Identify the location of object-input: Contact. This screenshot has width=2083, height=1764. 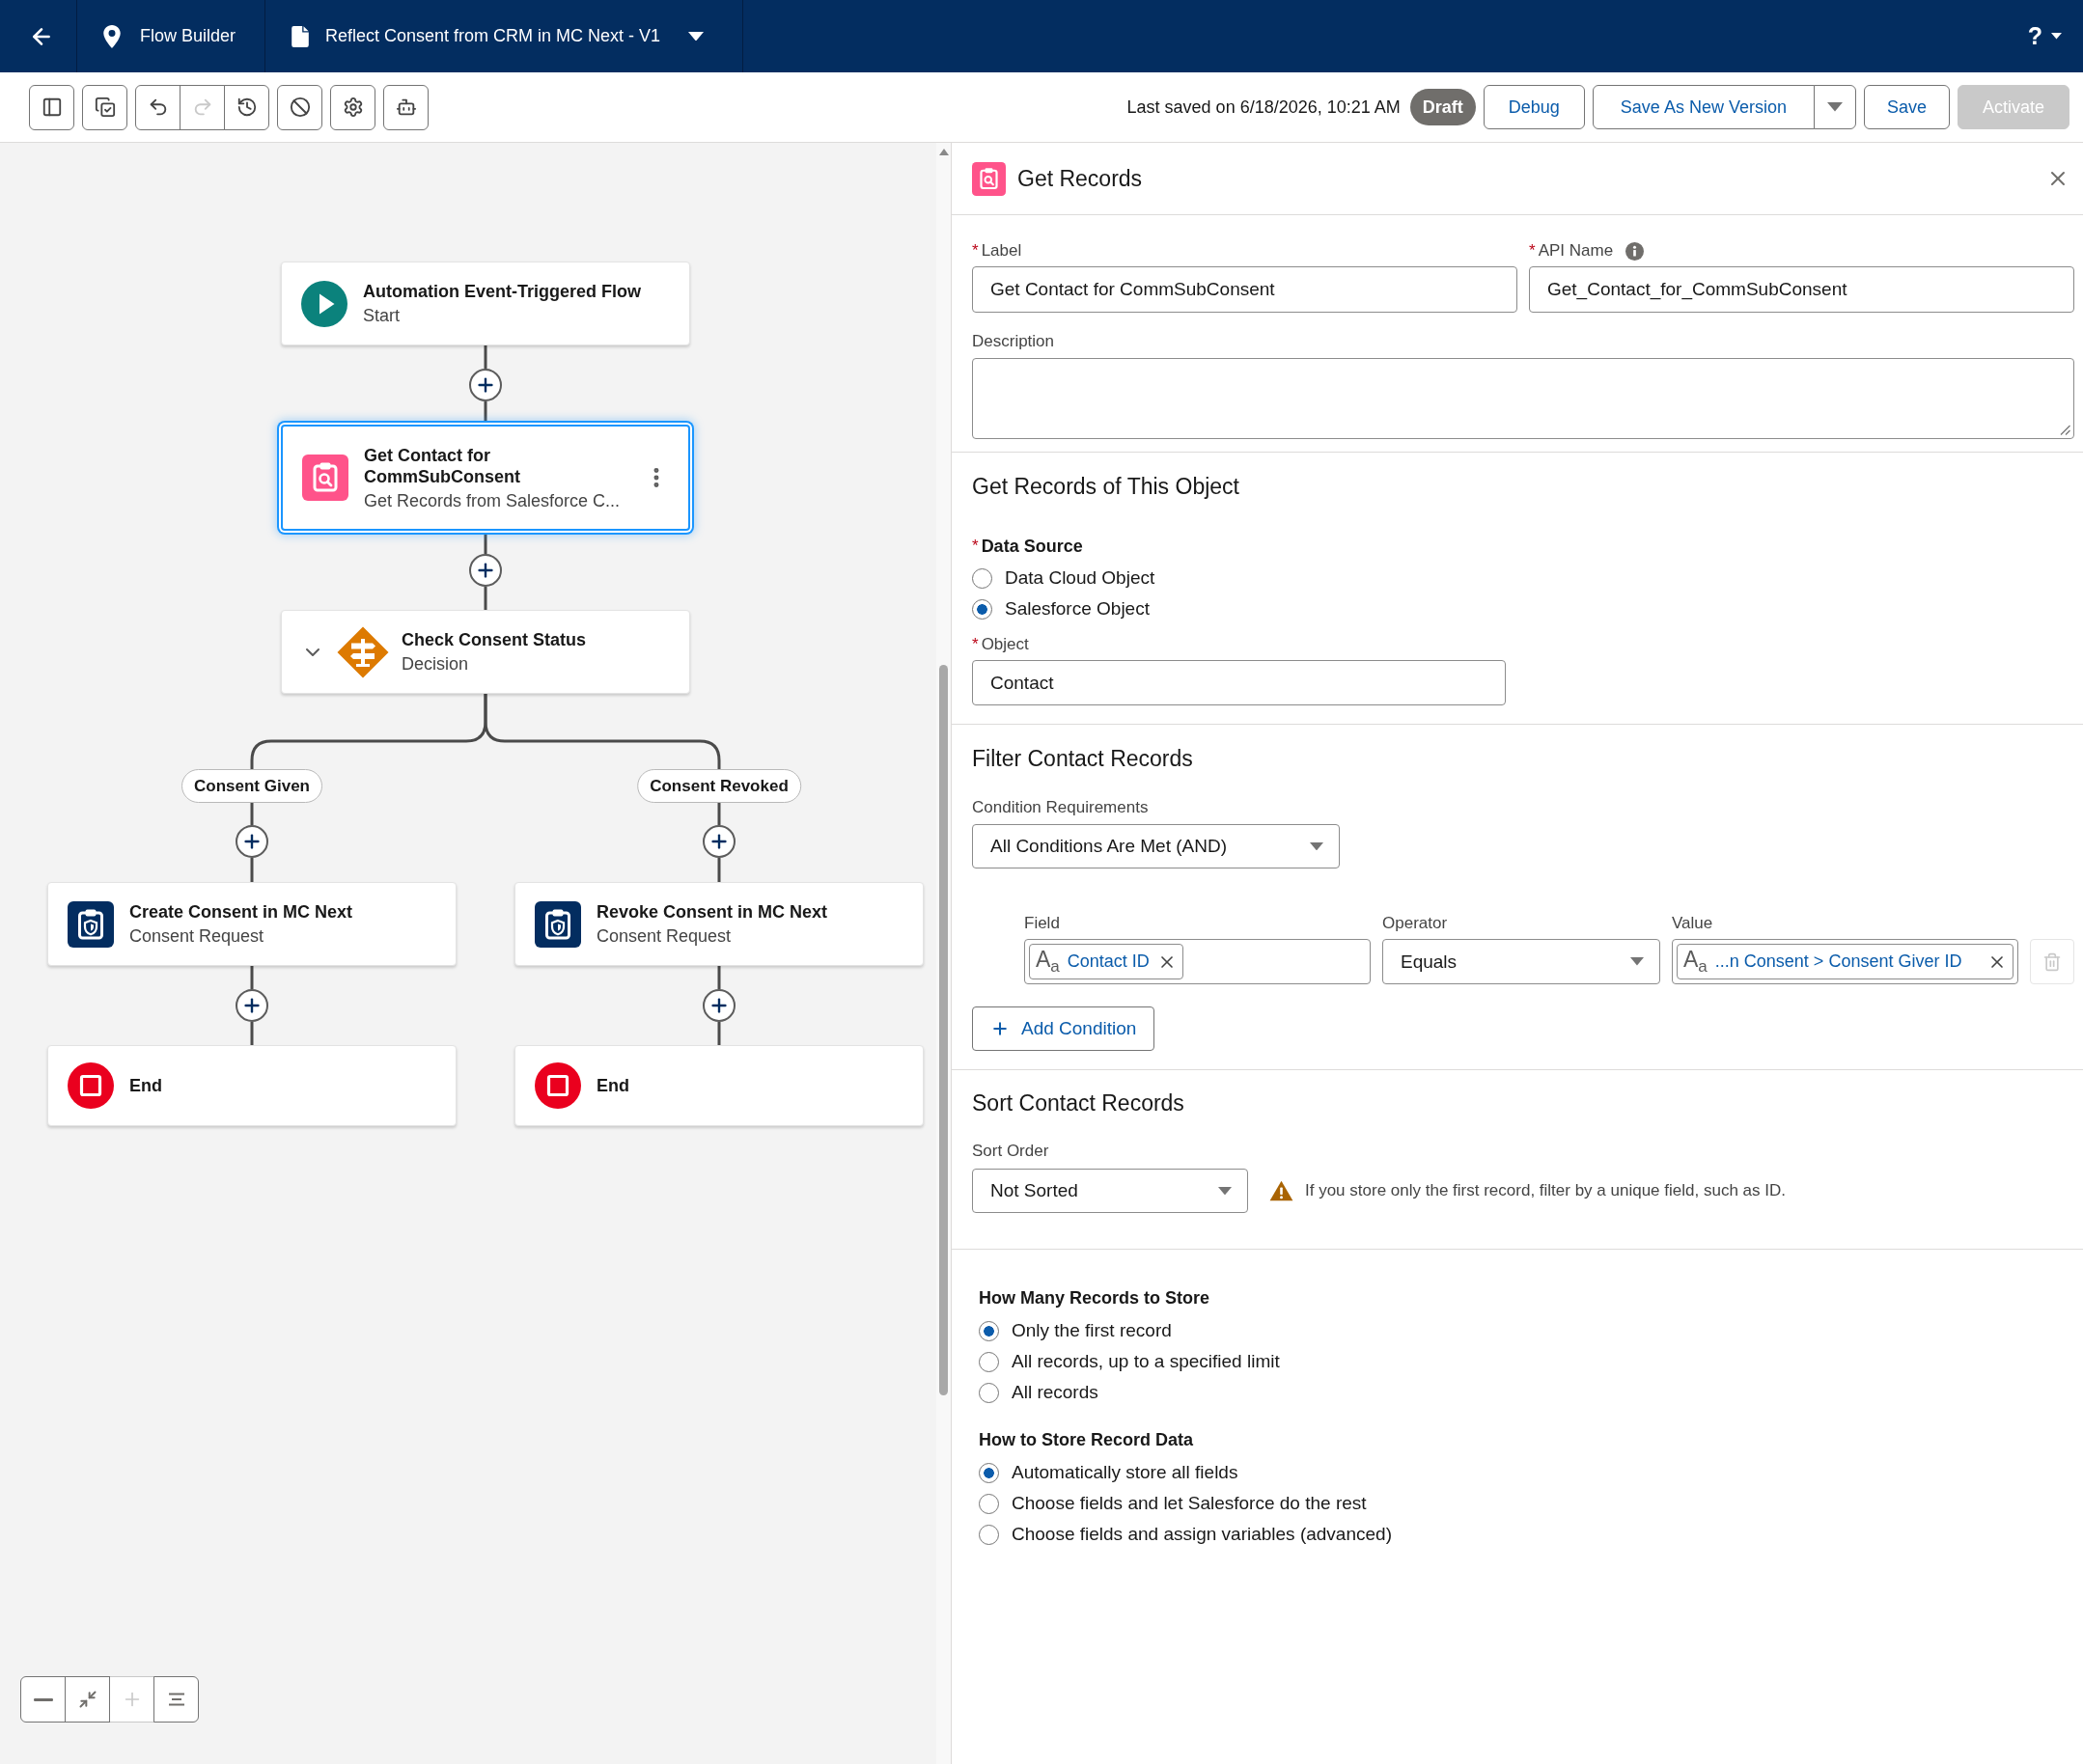
(1239, 682).